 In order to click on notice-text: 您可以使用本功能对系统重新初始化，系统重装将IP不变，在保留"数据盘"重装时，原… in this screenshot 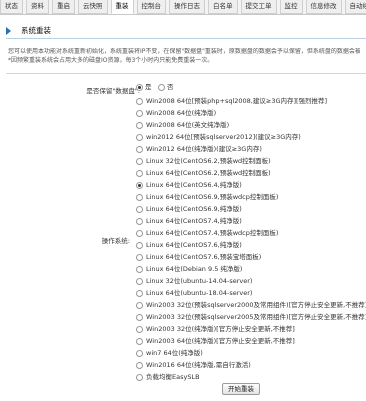, I will do `click(184, 56)`.